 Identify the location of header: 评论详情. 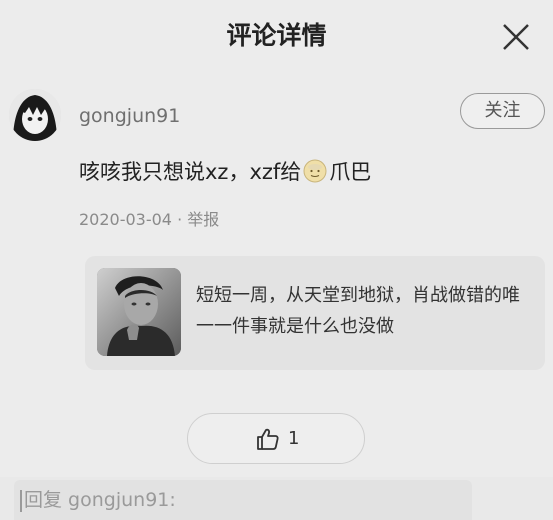
(276, 36).